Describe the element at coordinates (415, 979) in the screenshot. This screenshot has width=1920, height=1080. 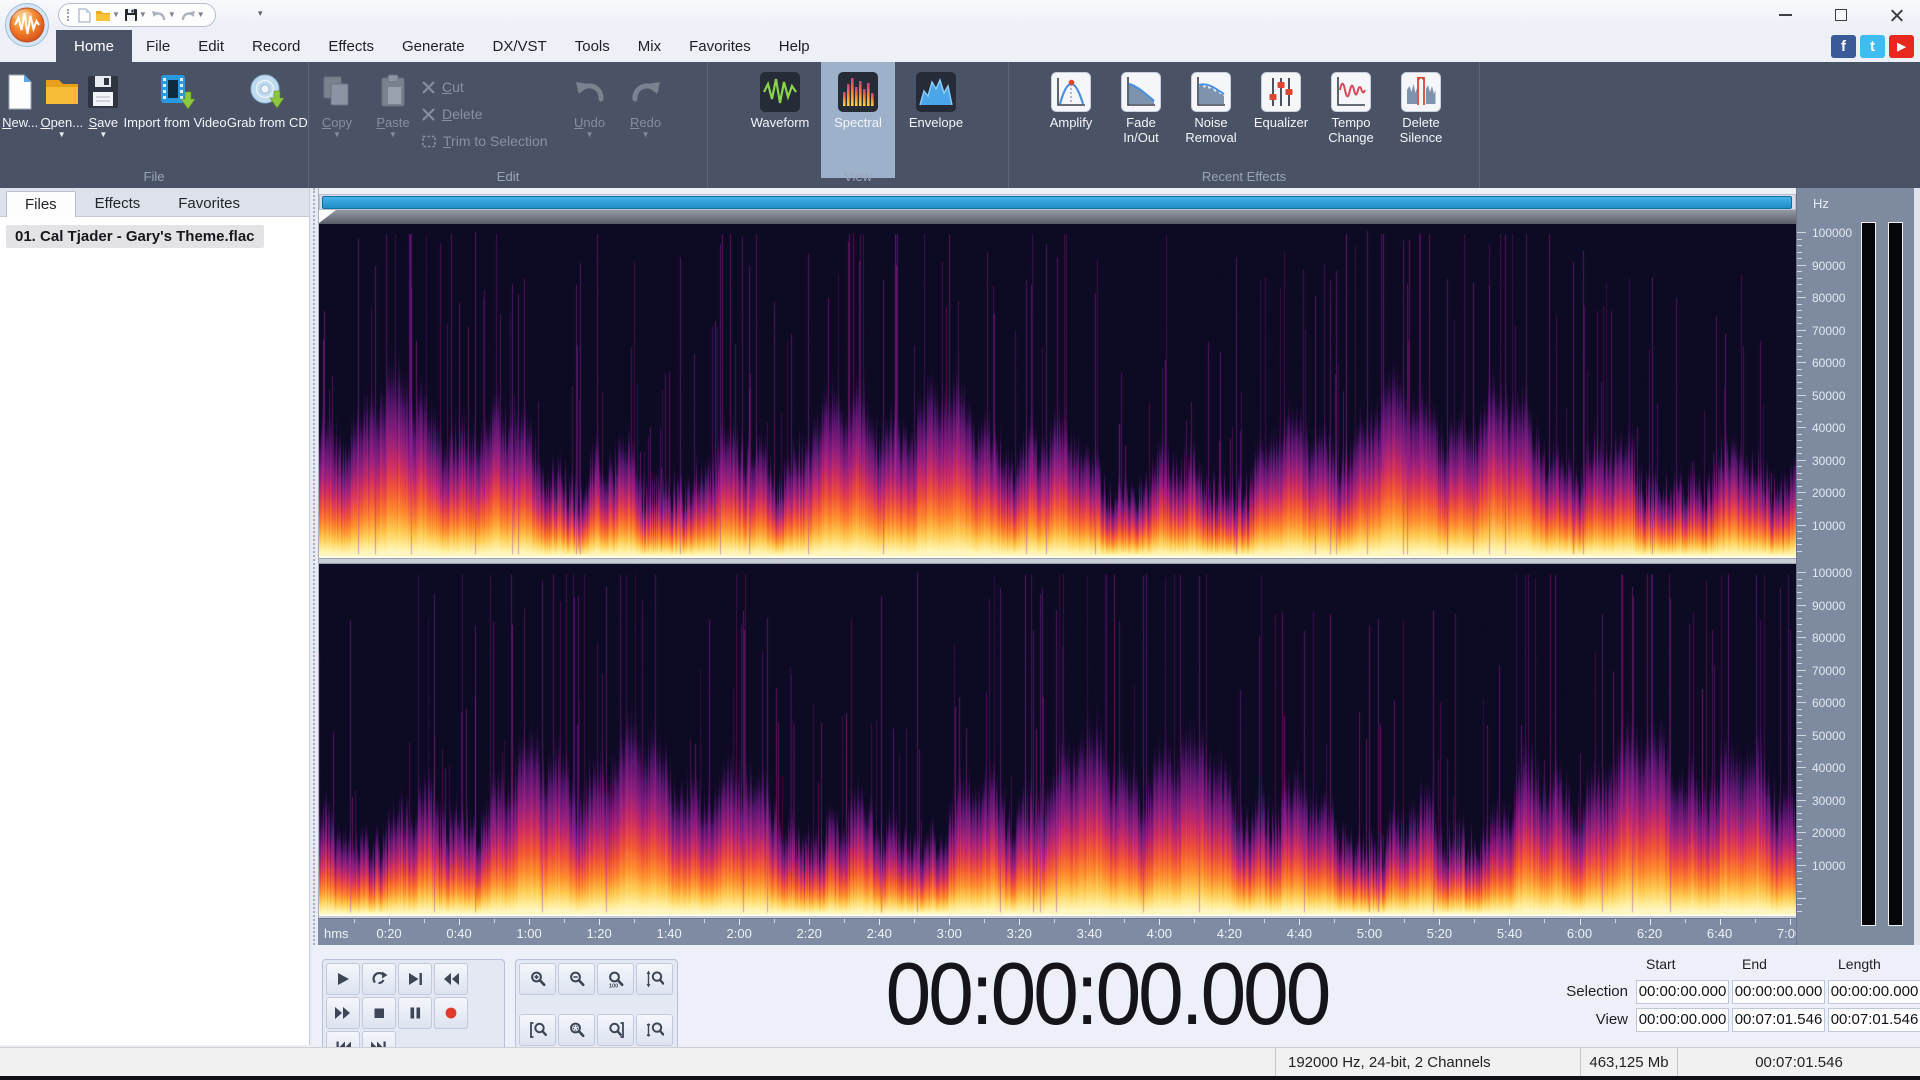
I see `play-next-button` at that location.